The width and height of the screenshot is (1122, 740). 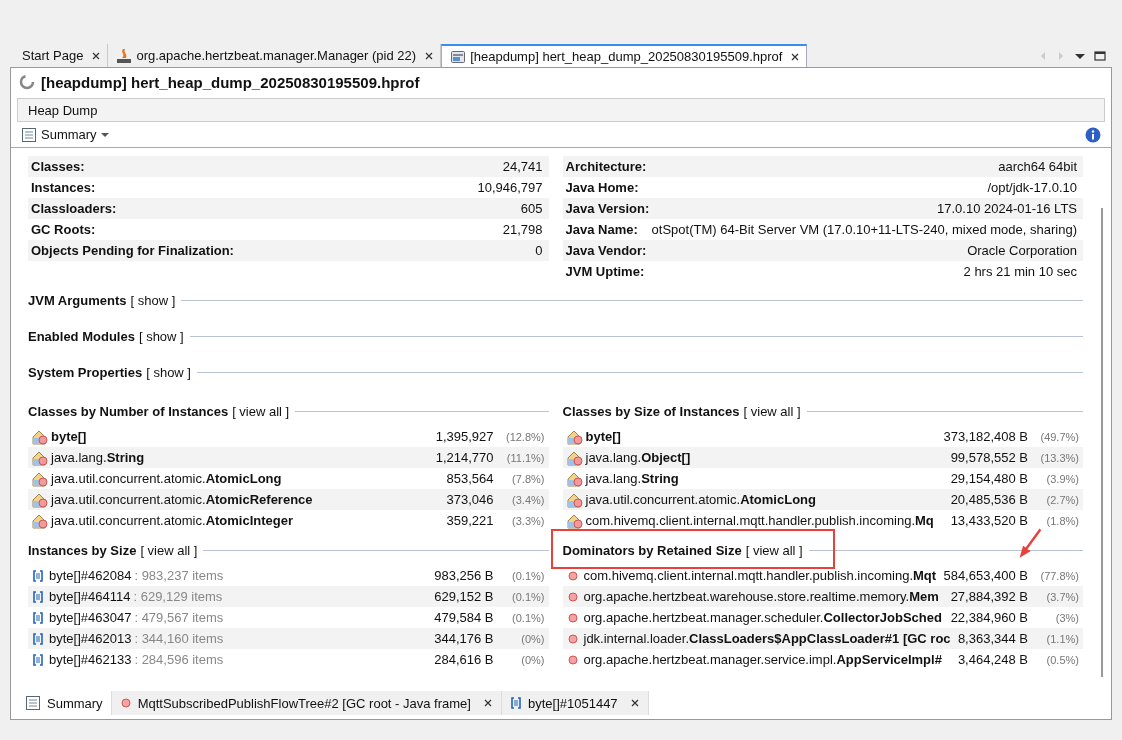 I want to click on item-count: : 479,567 items, so click(x=179, y=617).